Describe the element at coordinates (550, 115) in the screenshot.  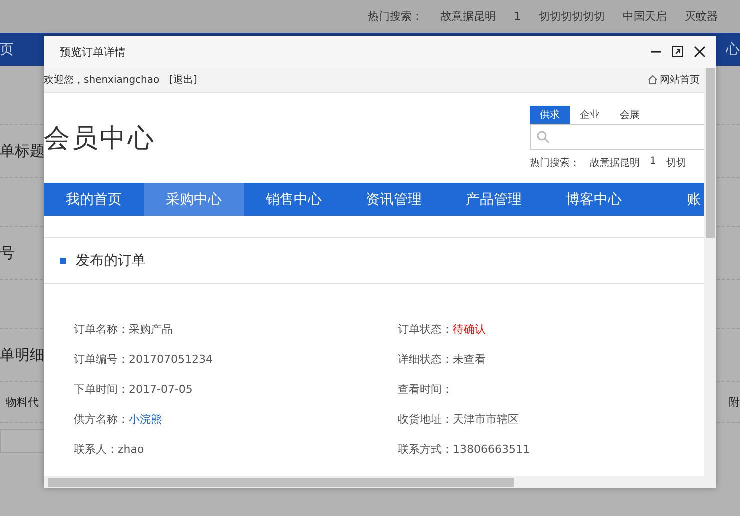
I see `search-tab: 供求` at that location.